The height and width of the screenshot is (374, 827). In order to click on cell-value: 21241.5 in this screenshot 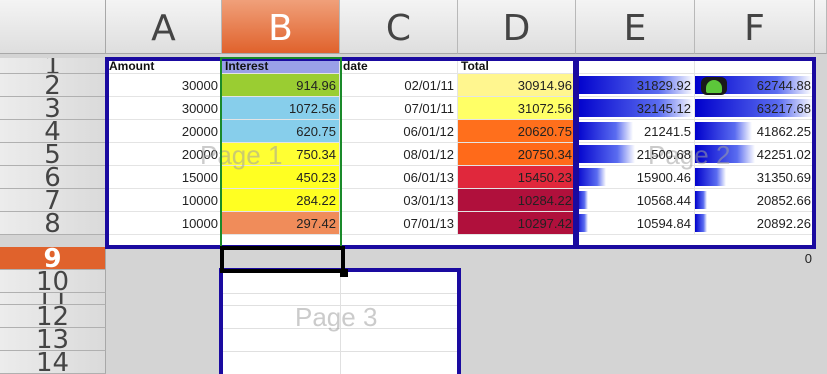, I will do `click(667, 131)`.